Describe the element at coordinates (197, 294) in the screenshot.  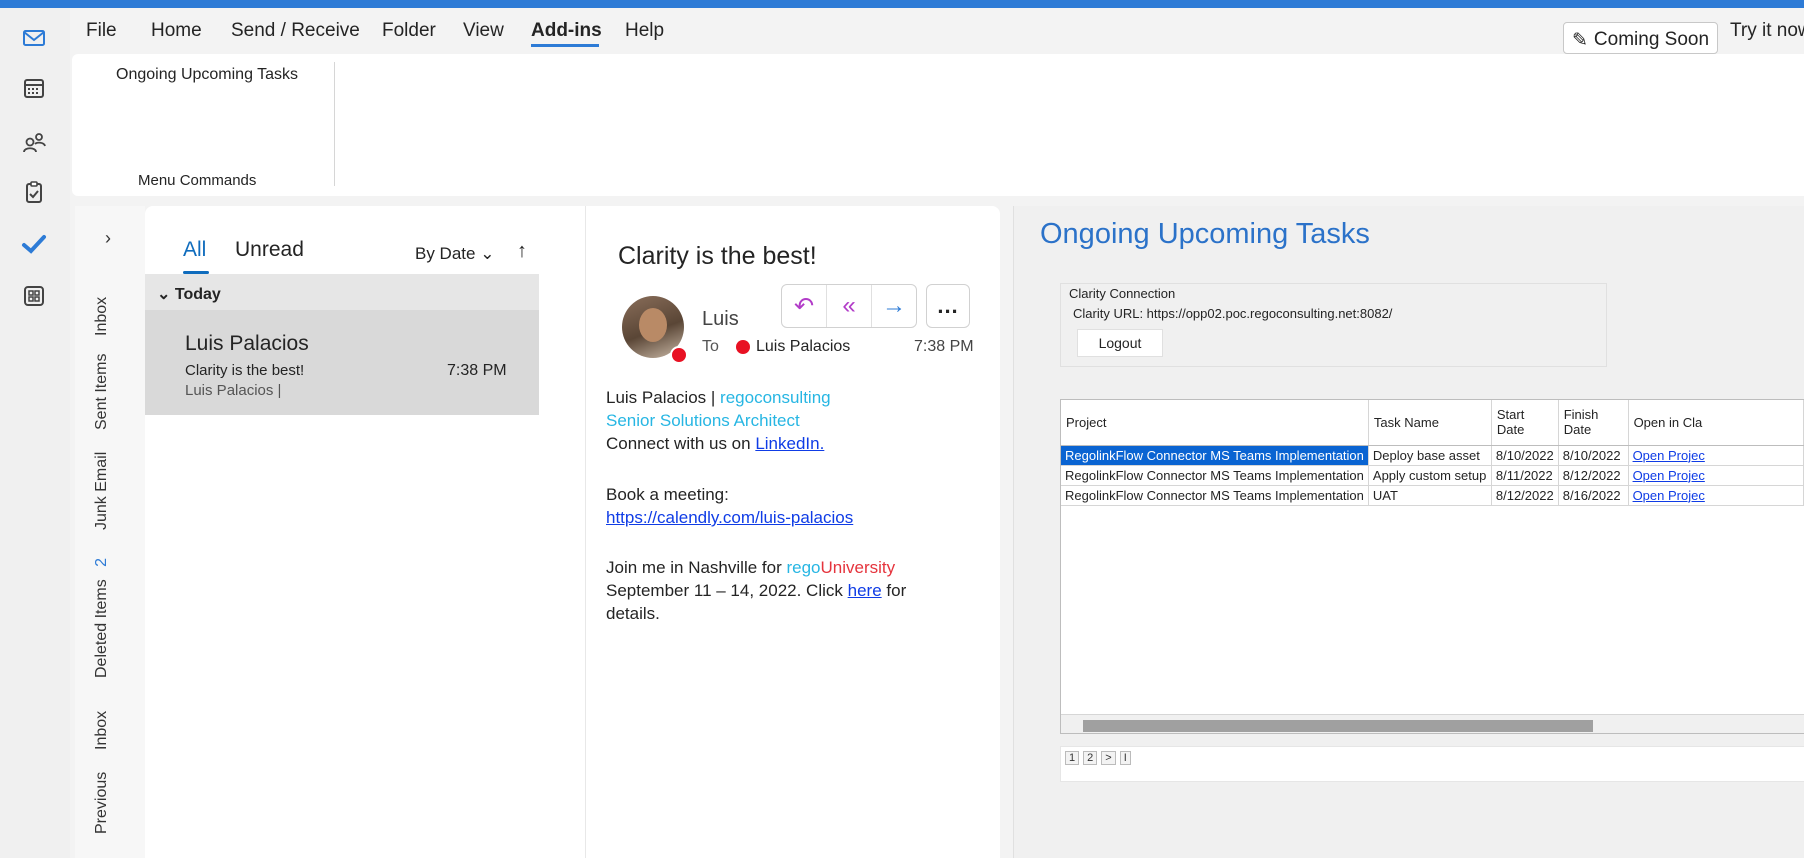
I see `group-label: Today` at that location.